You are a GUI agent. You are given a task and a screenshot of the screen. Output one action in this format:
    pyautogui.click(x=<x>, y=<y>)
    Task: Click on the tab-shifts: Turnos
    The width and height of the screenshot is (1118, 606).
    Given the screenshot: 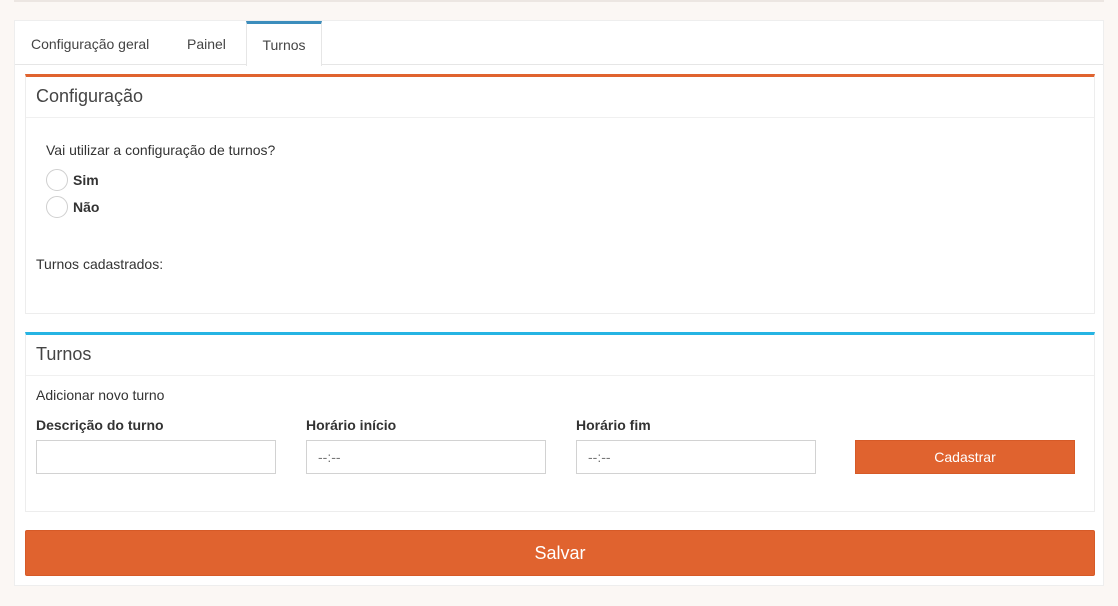 What is the action you would take?
    pyautogui.click(x=284, y=43)
    